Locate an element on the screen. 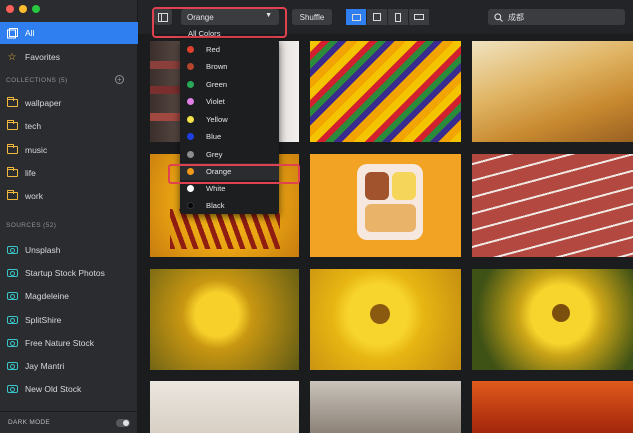 The width and height of the screenshot is (633, 433). close-window-button is located at coordinates (10, 9).